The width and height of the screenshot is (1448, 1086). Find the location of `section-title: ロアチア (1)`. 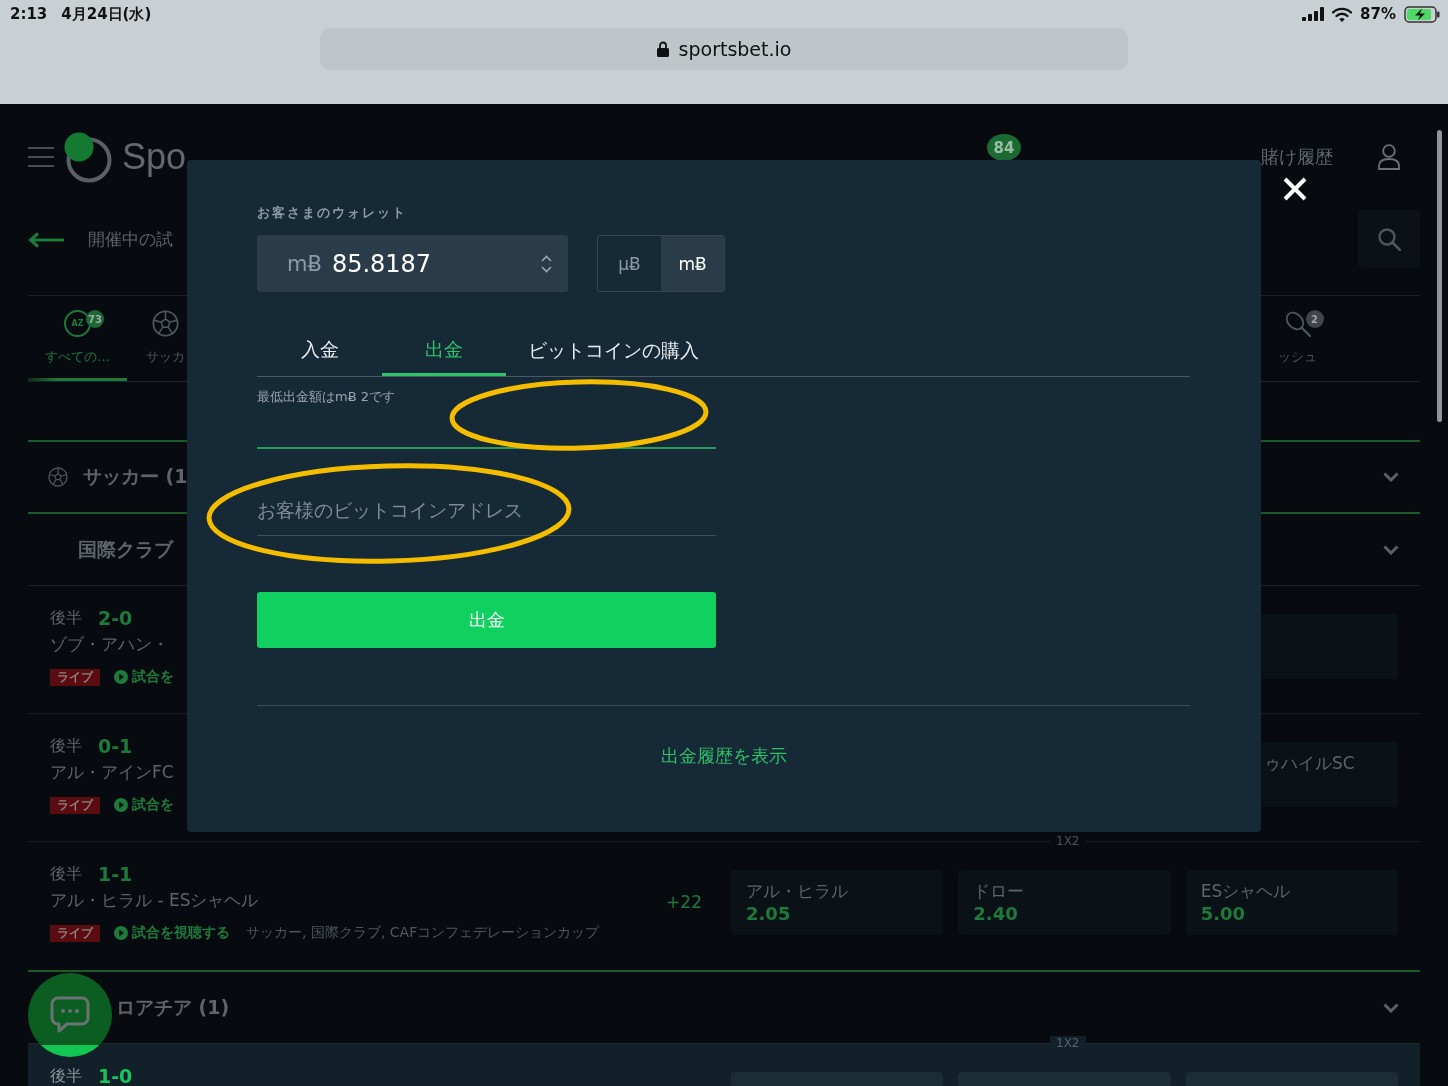

section-title: ロアチア (1) is located at coordinates (173, 1007).